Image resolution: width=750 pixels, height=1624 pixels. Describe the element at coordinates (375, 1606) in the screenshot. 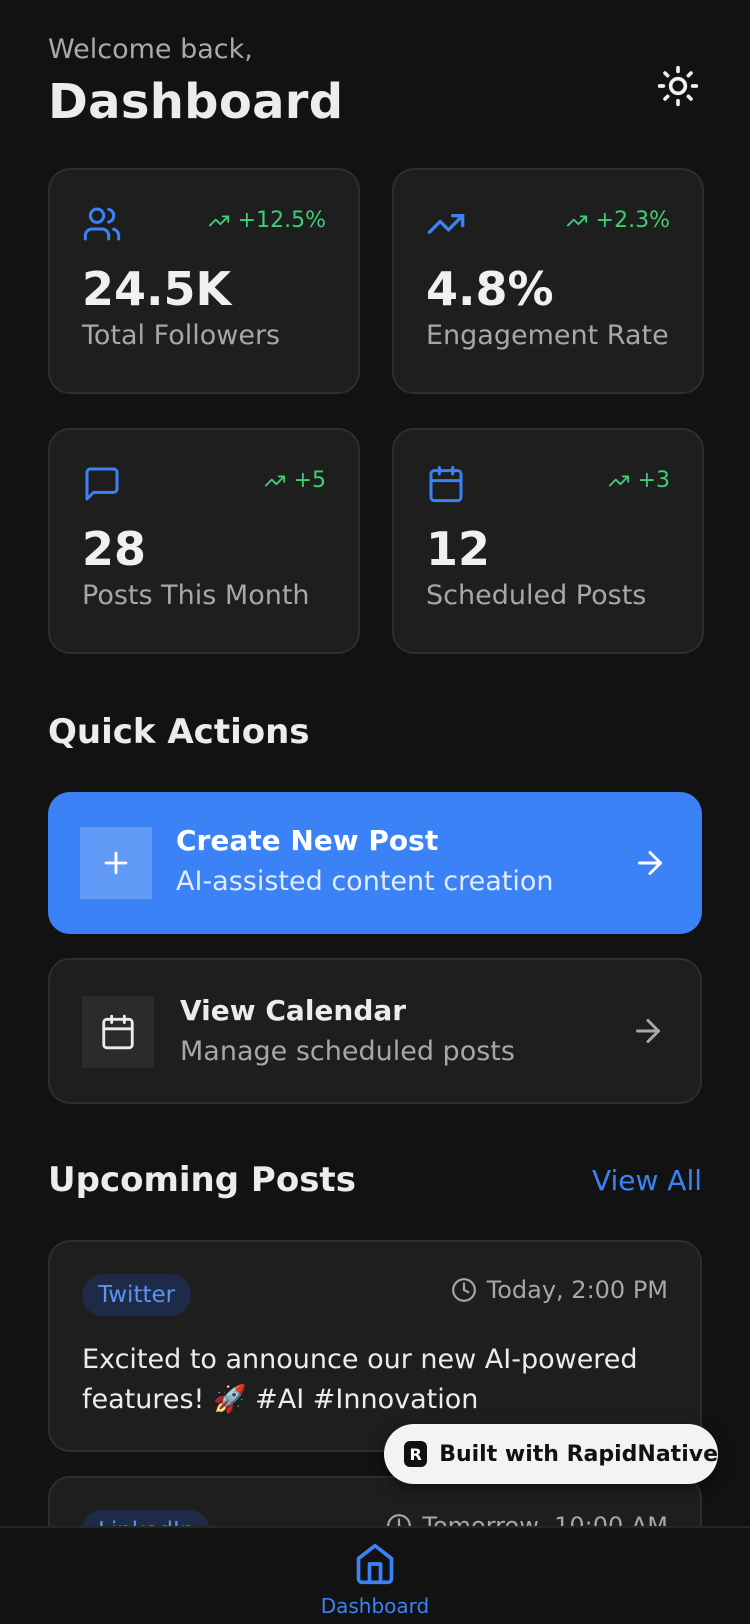

I see `nav-label: Dashboard` at that location.